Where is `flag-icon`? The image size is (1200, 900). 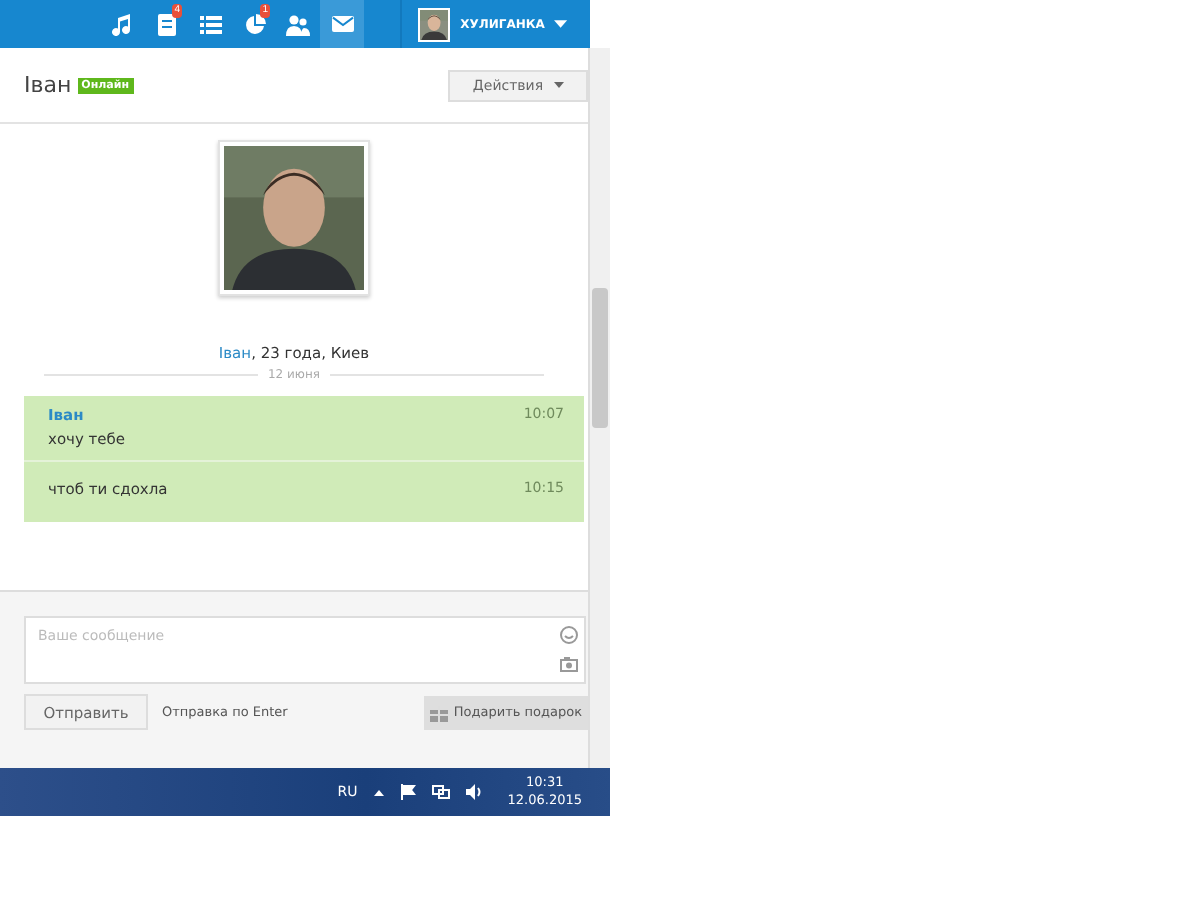
flag-icon is located at coordinates (407, 792).